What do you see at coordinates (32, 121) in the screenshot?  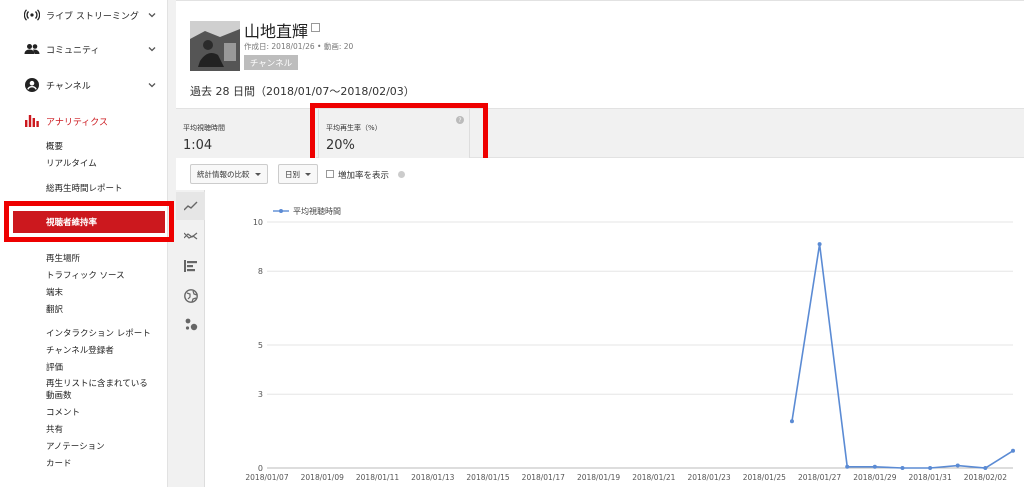 I see `bar-chart-icon` at bounding box center [32, 121].